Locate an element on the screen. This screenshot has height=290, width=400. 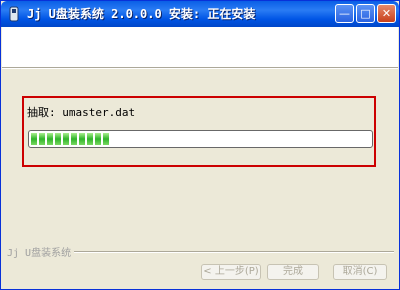
progress-bar is located at coordinates (200, 139).